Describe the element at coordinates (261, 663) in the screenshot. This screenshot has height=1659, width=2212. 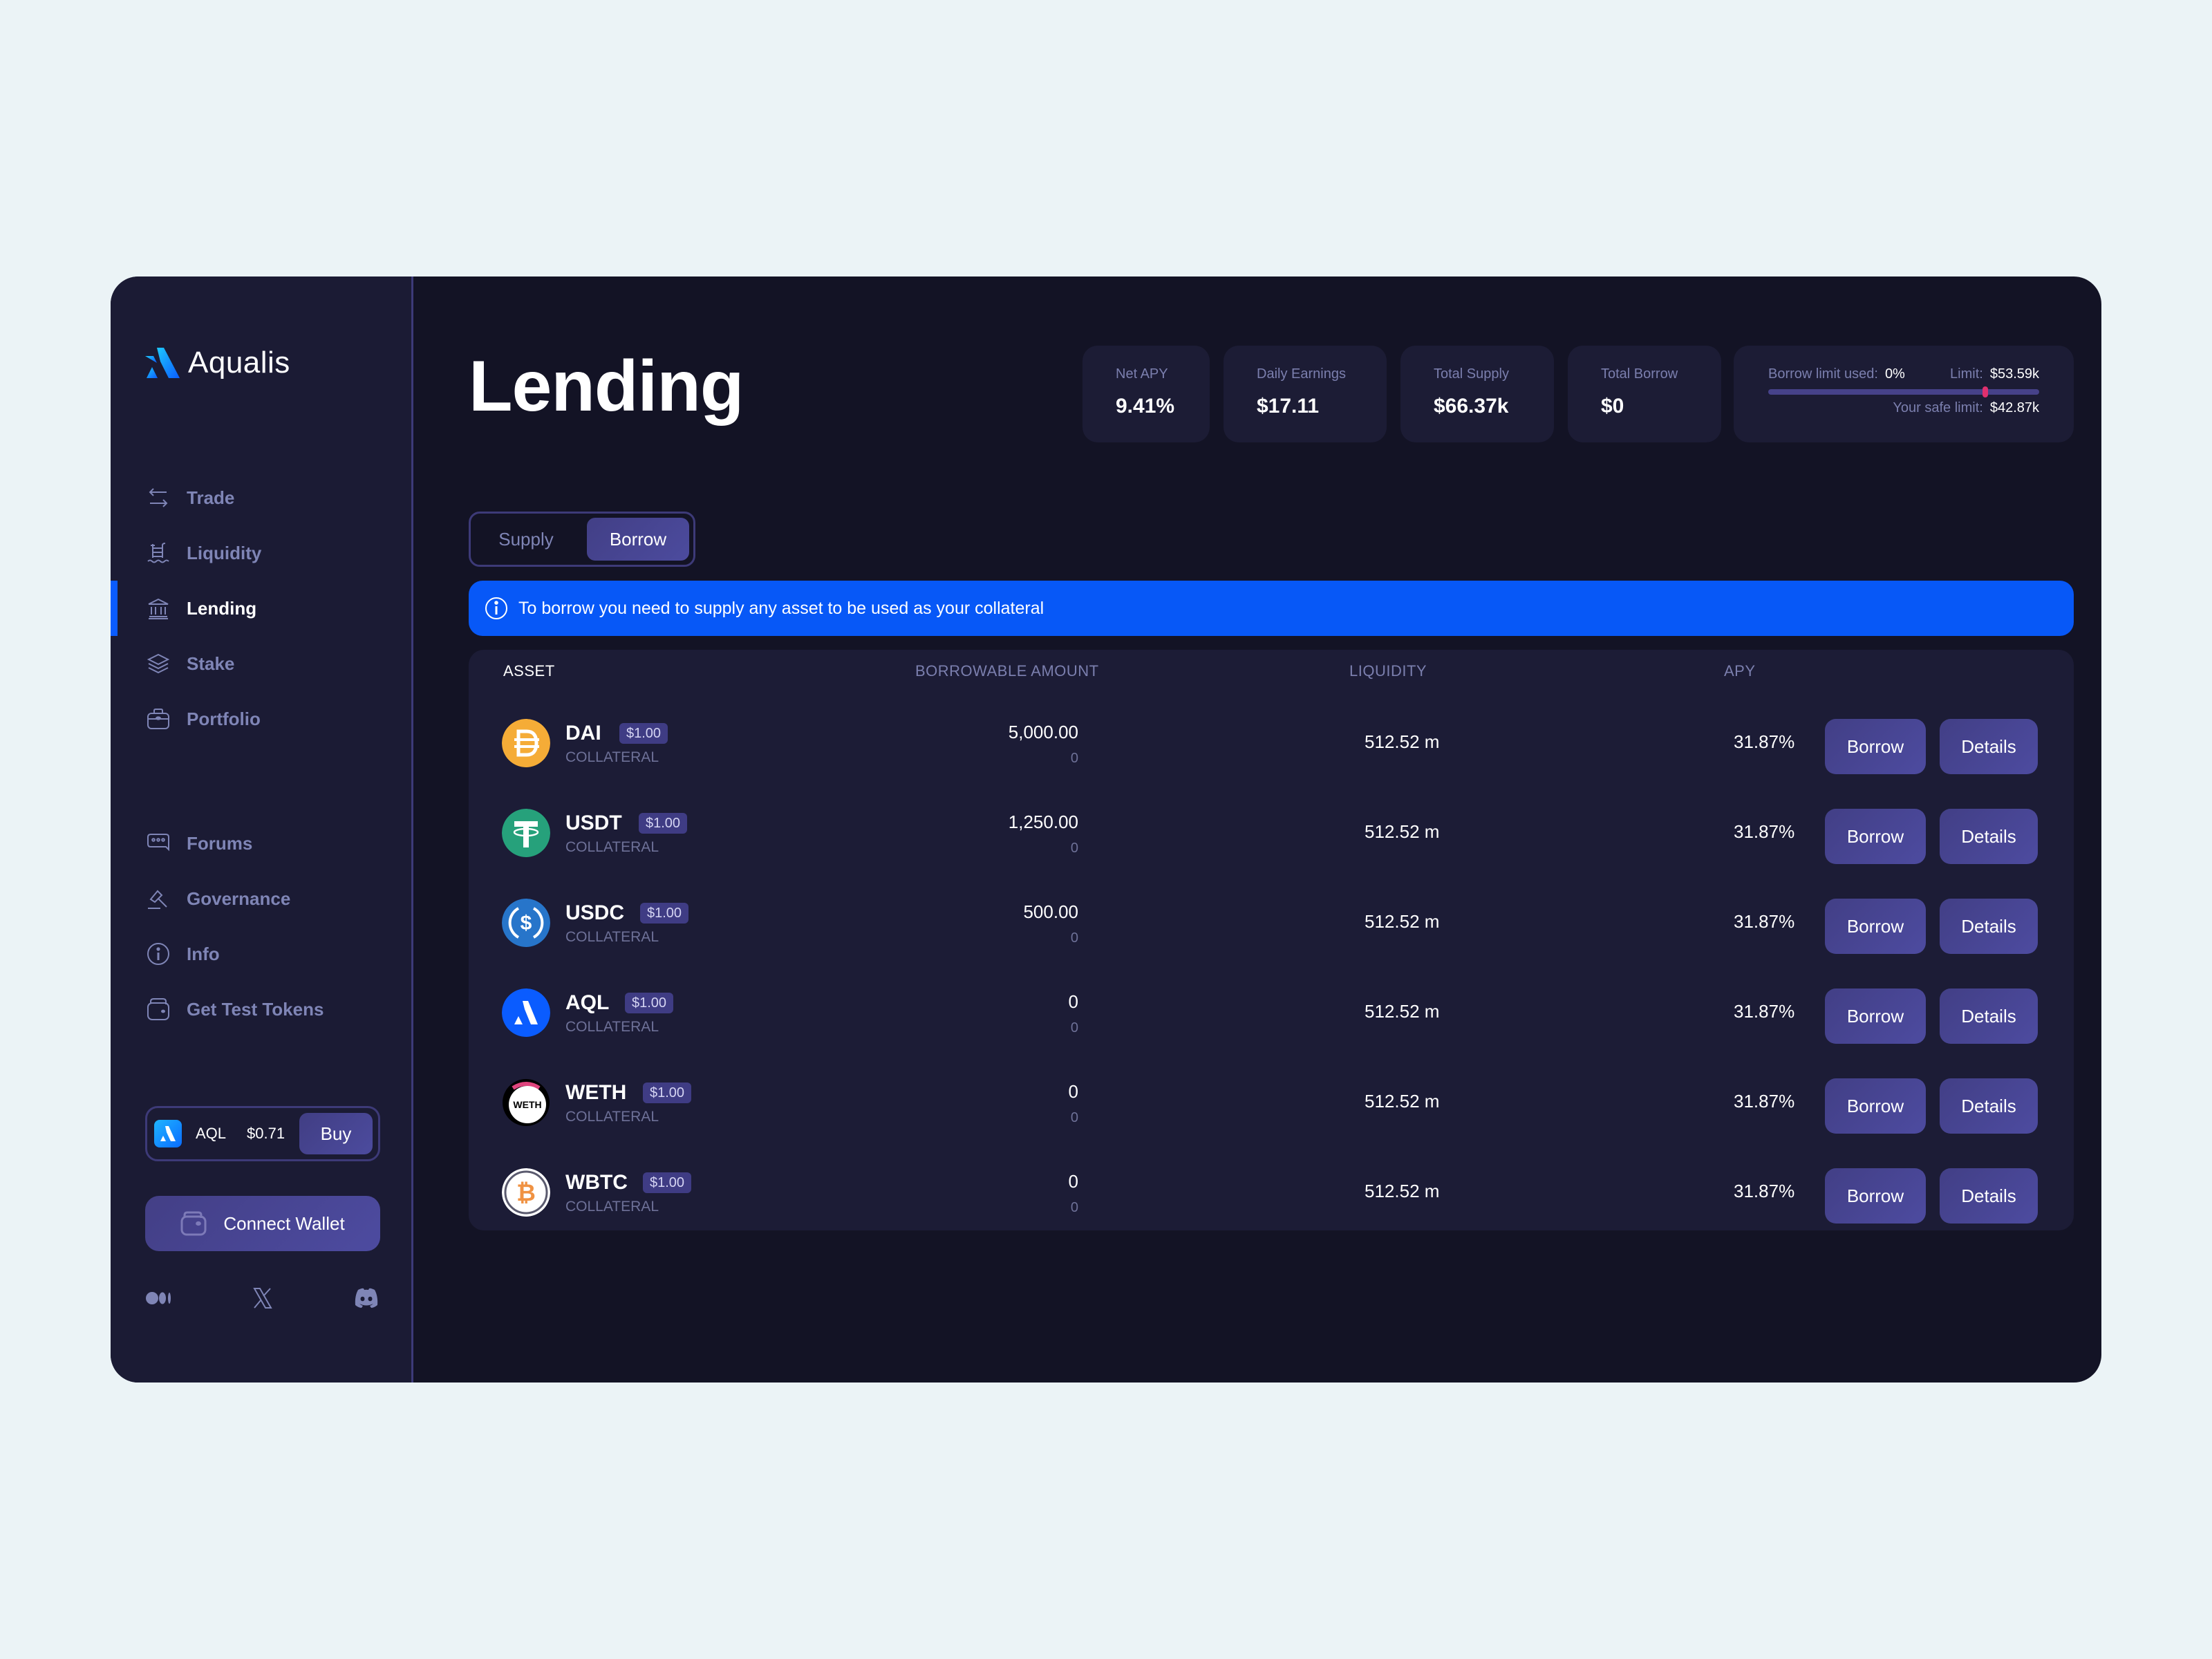
I see `sidebar-item-stake: Stake` at that location.